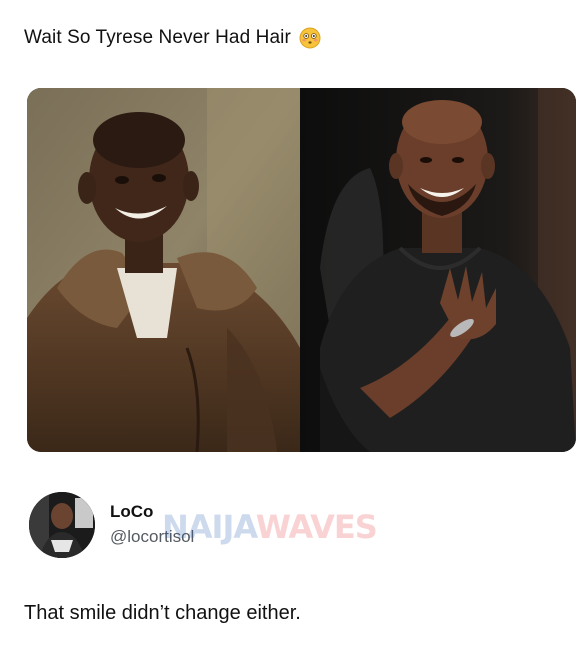  What do you see at coordinates (152, 512) in the screenshot?
I see `display-name: LoCo` at bounding box center [152, 512].